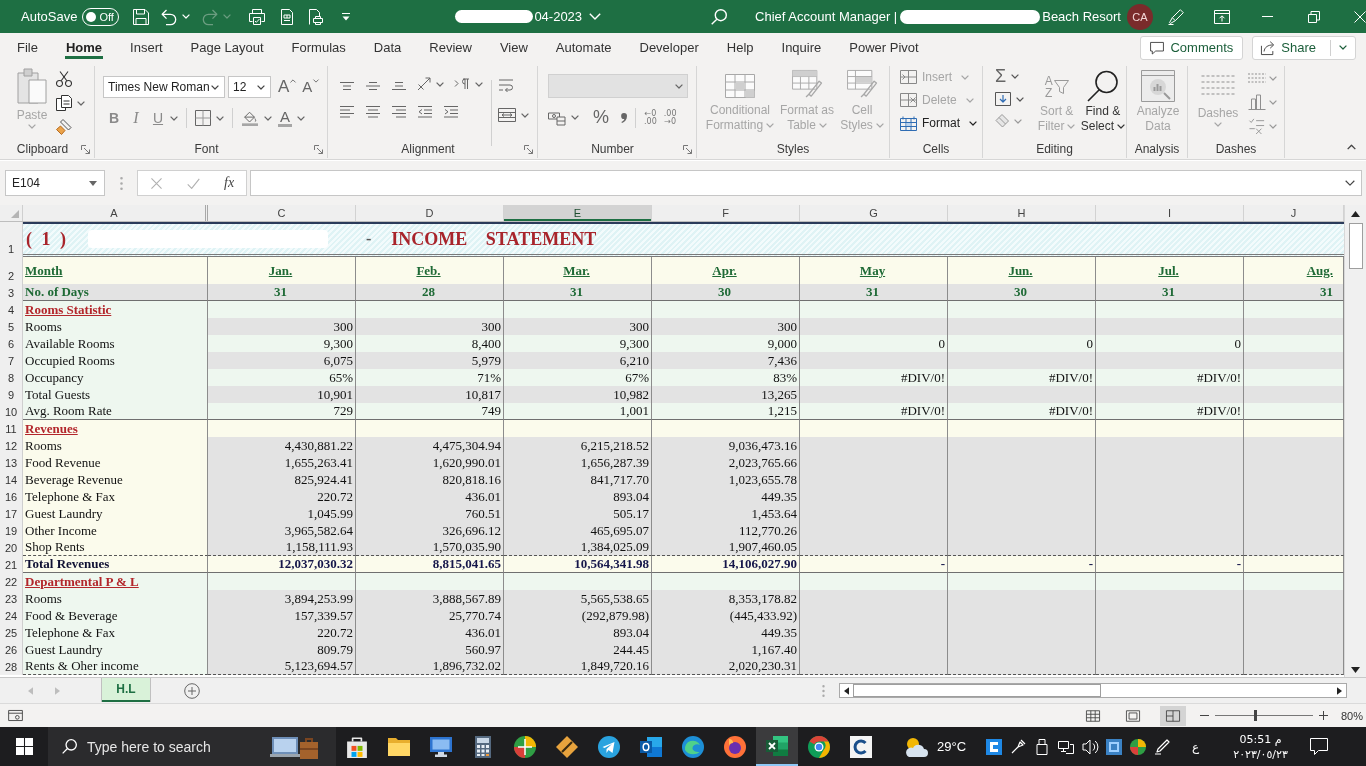 This screenshot has height=766, width=1366. I want to click on merge-cells-icon, so click(507, 115).